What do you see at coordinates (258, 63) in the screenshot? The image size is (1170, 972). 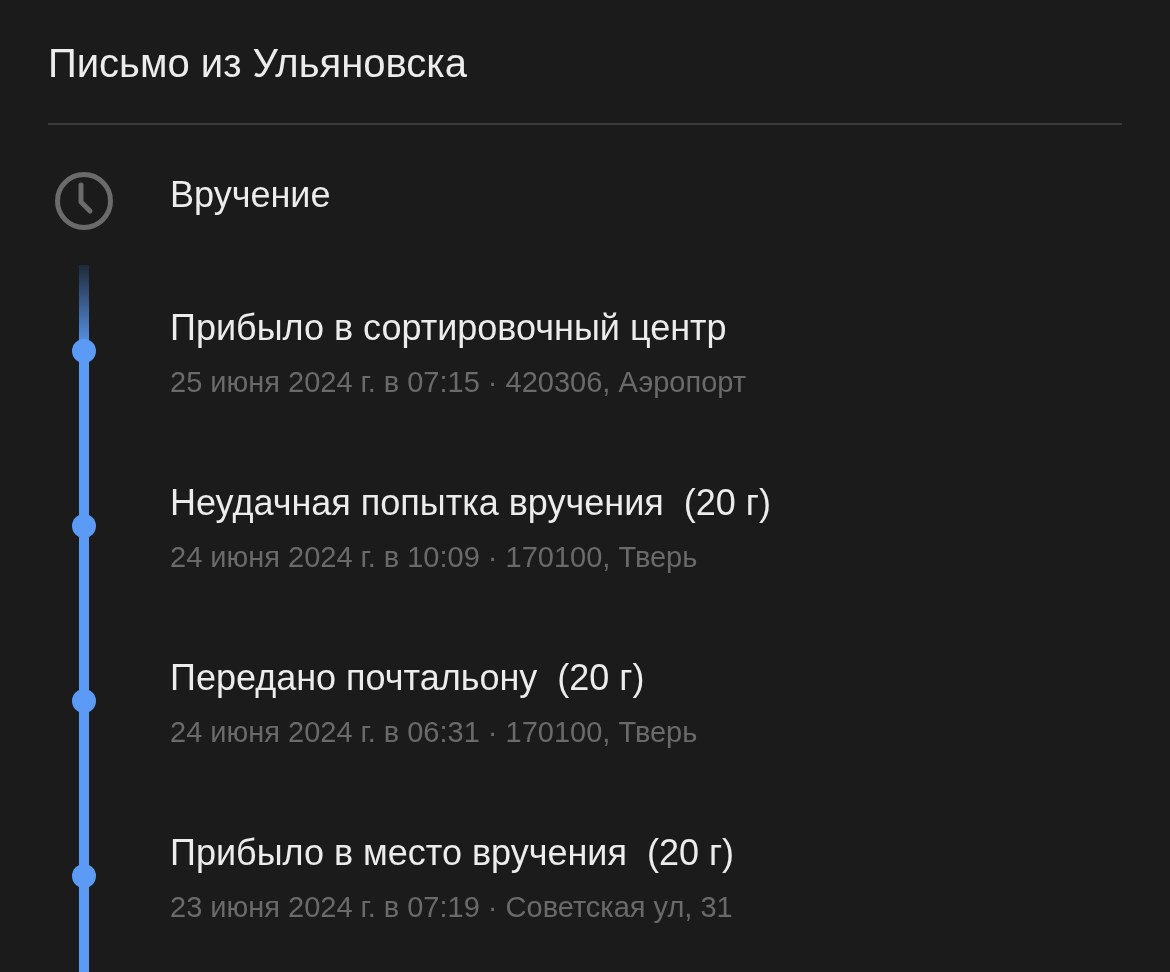 I see `page-title: Письмо из Ульяновска` at bounding box center [258, 63].